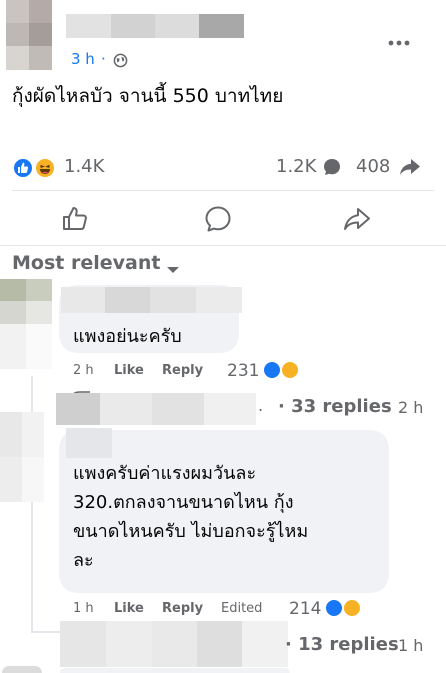 Image resolution: width=446 pixels, height=673 pixels. What do you see at coordinates (411, 407) in the screenshot?
I see `replies-time: 2 h` at bounding box center [411, 407].